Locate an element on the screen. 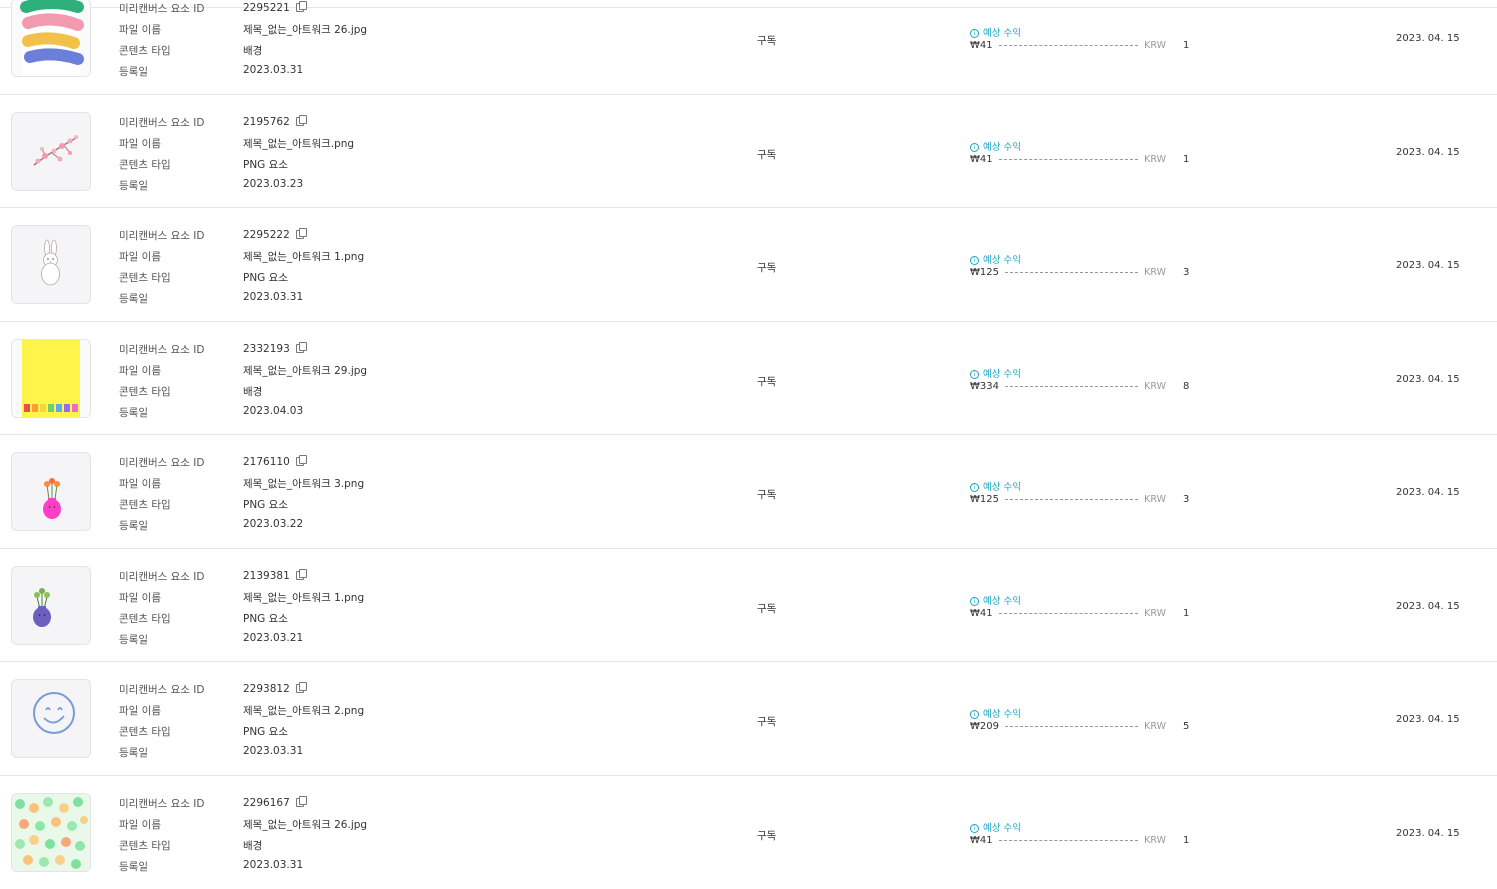  file-name-value: 제목_없는_아트워크.png is located at coordinates (298, 143).